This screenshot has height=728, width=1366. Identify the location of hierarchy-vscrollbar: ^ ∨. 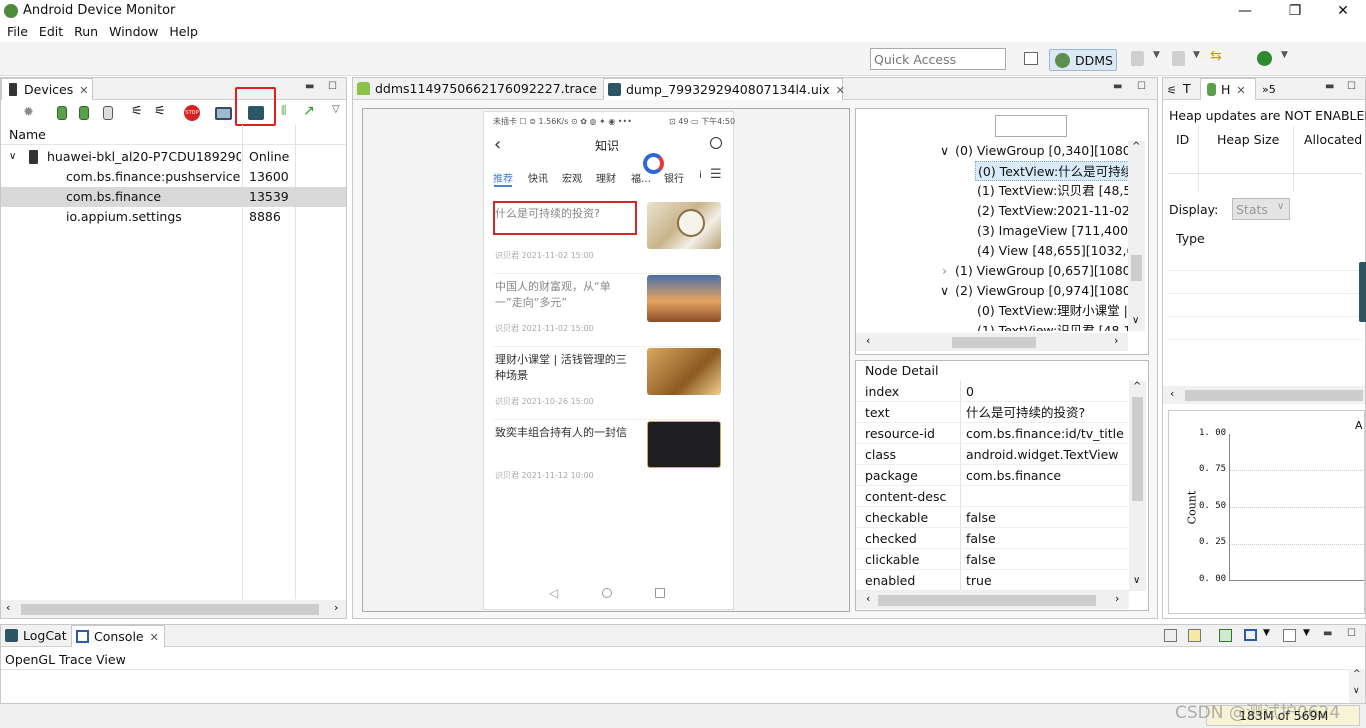
(1136, 236).